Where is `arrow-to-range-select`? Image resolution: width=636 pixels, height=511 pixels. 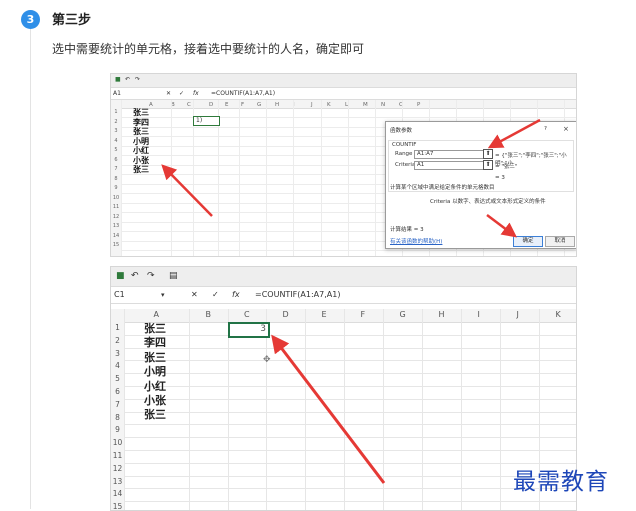 arrow-to-range-select is located at coordinates (514, 133).